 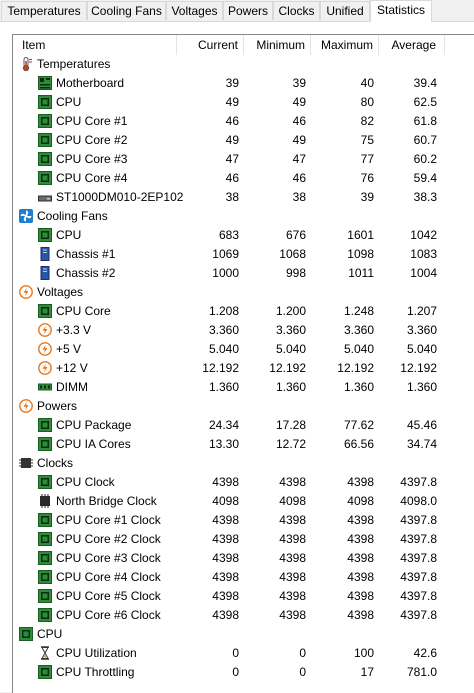 What do you see at coordinates (45, 330) in the screenshot?
I see `lightning-icon` at bounding box center [45, 330].